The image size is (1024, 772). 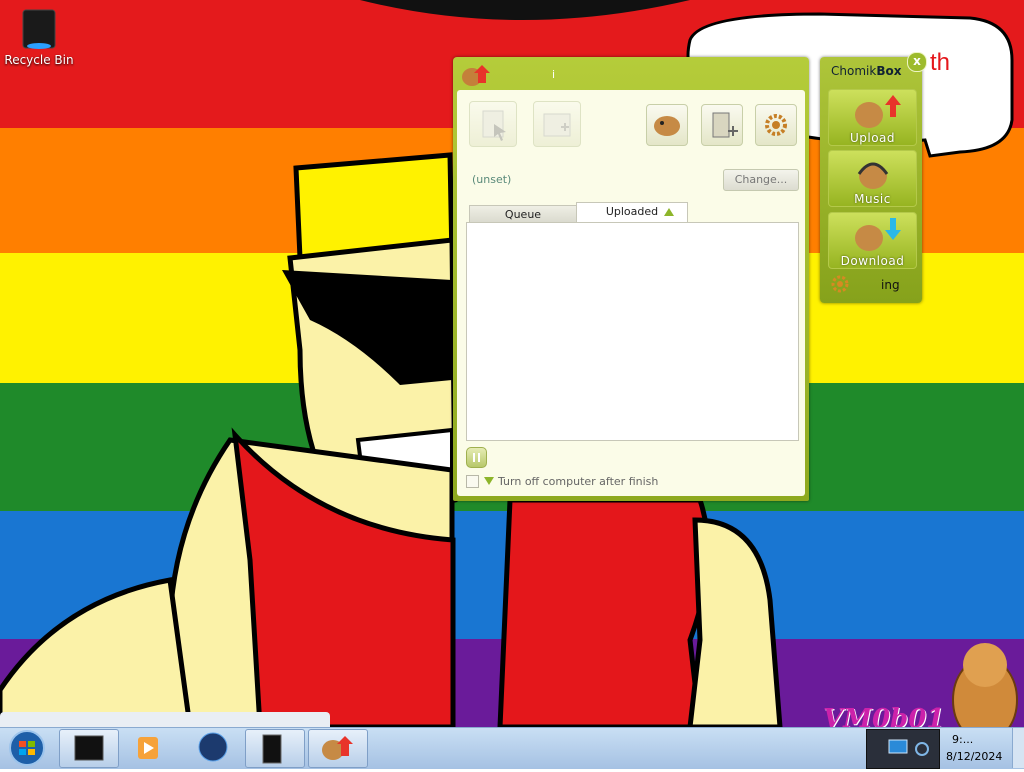 What do you see at coordinates (39, 60) in the screenshot?
I see `recycle-bin-label: Recycle Bin` at bounding box center [39, 60].